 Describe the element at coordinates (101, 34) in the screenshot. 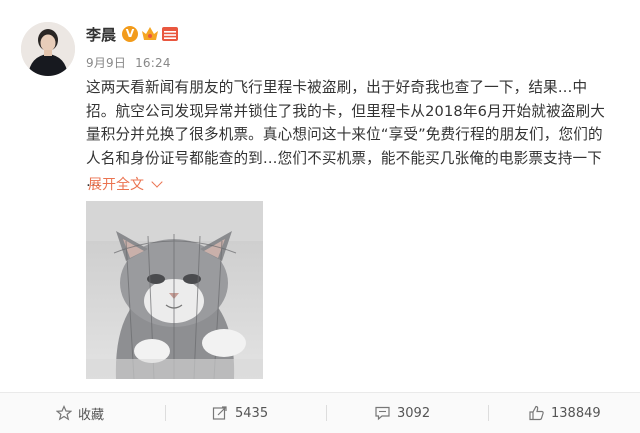

I see `author-name: 李晨` at that location.